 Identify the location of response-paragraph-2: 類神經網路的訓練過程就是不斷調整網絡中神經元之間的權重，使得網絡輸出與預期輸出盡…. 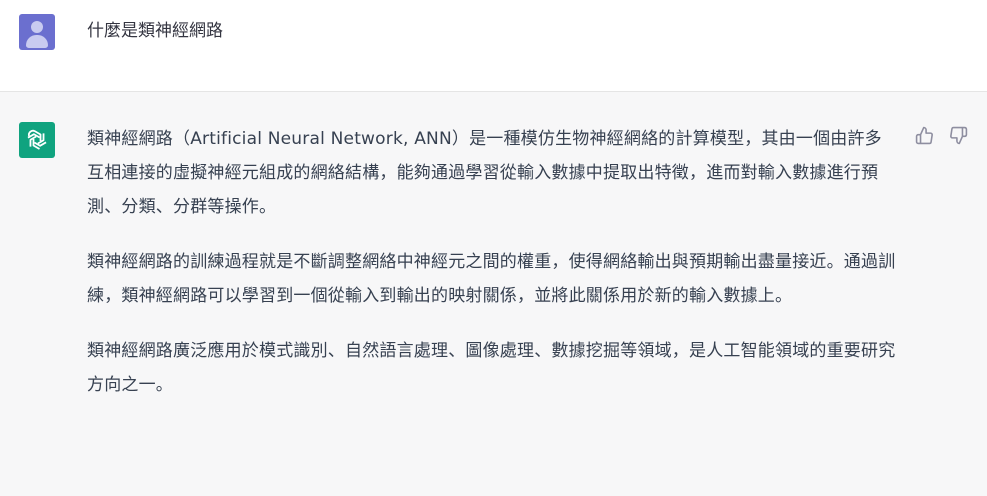
(491, 279).